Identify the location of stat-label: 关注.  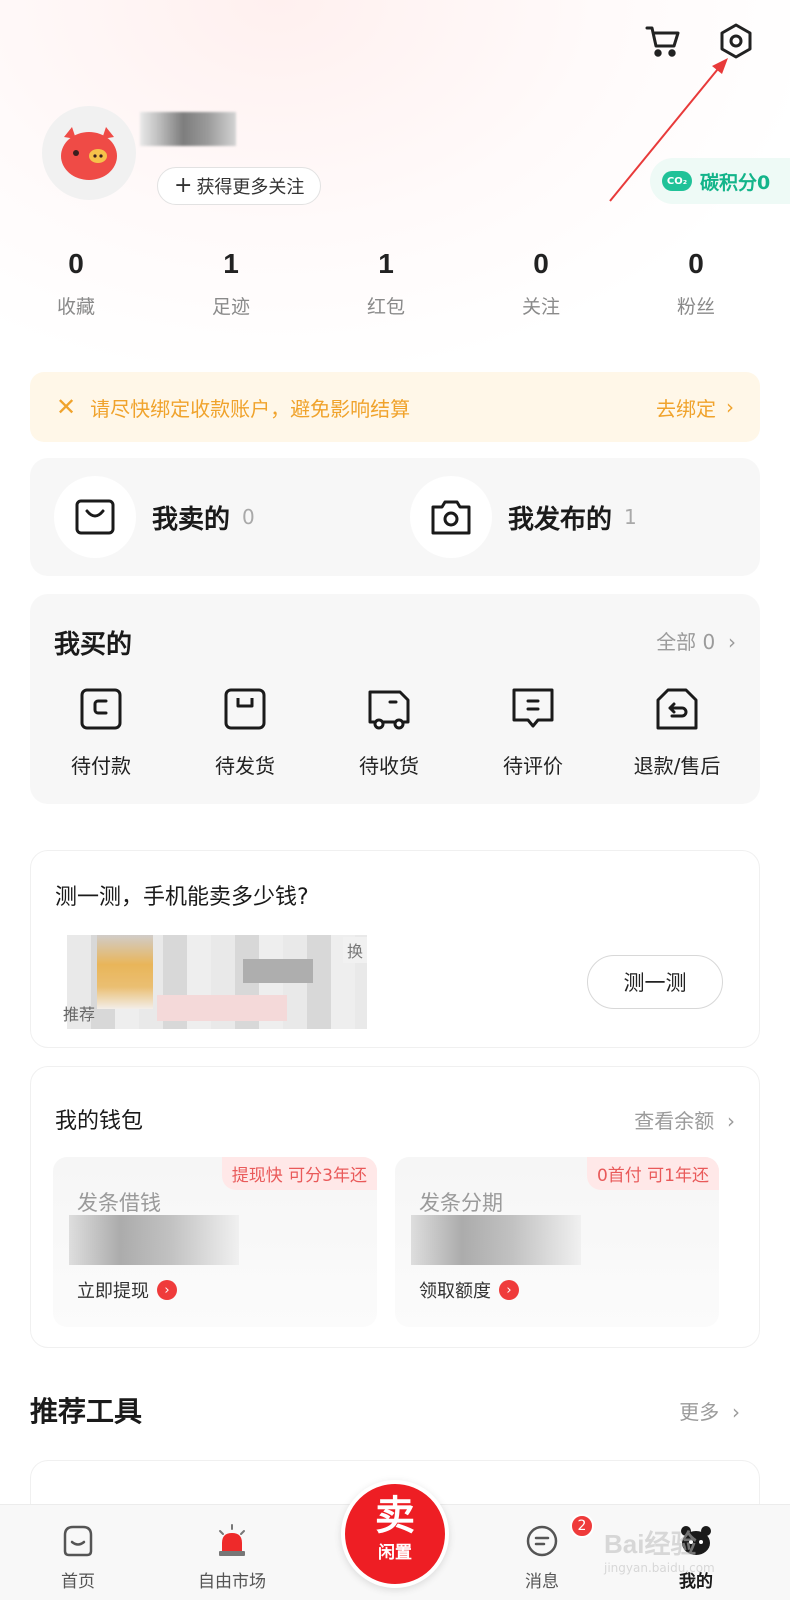
(540, 307).